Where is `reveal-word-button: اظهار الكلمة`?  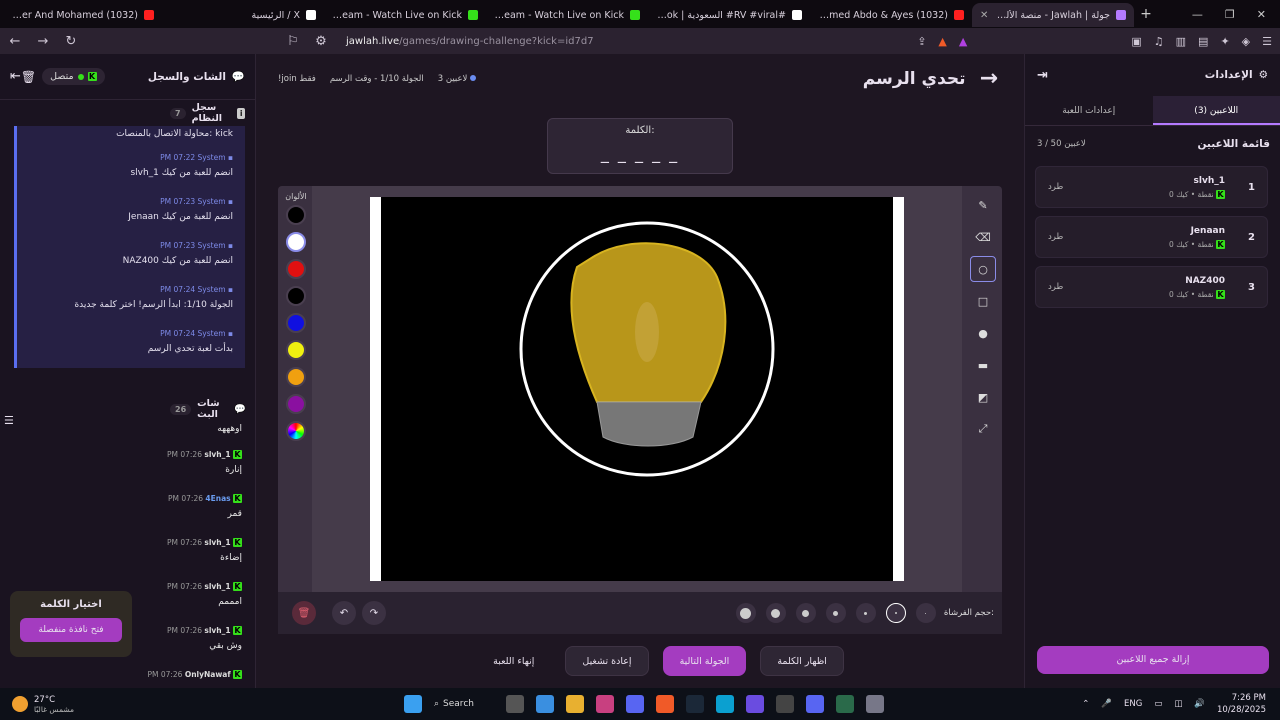 reveal-word-button: اظهار الكلمة is located at coordinates (802, 661).